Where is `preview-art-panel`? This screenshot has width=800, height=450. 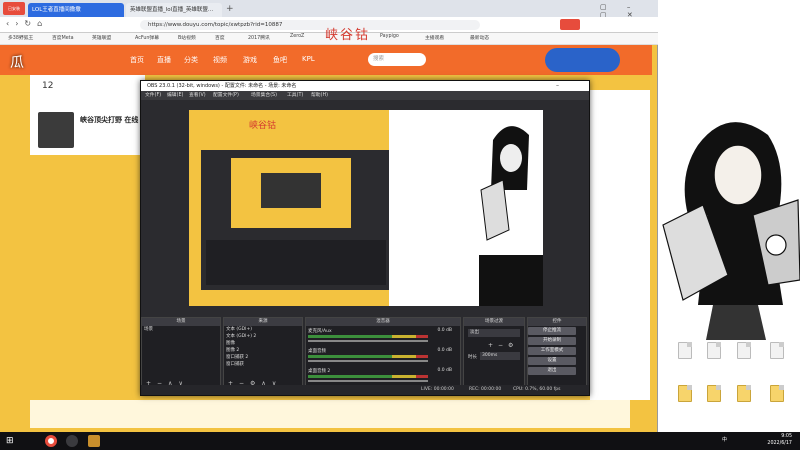
preview-art-panel is located at coordinates (511, 208).